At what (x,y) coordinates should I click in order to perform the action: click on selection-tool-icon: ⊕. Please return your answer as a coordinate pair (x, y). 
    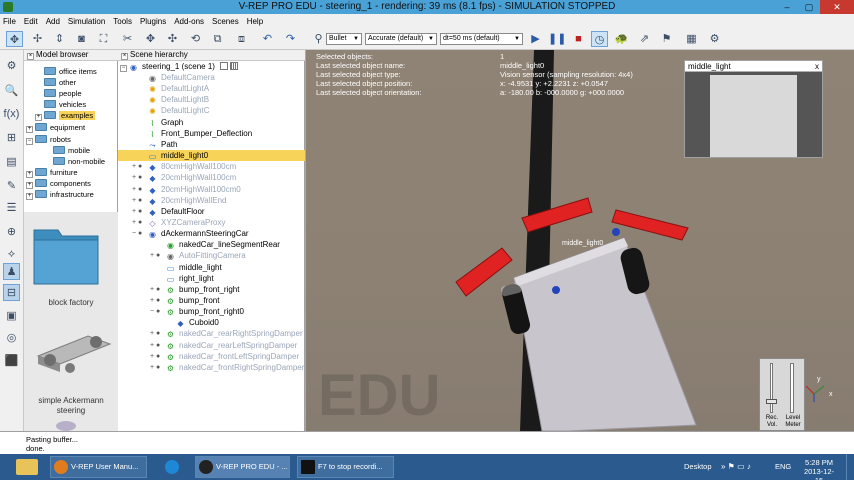
    Looking at the image, I should click on (11, 232).